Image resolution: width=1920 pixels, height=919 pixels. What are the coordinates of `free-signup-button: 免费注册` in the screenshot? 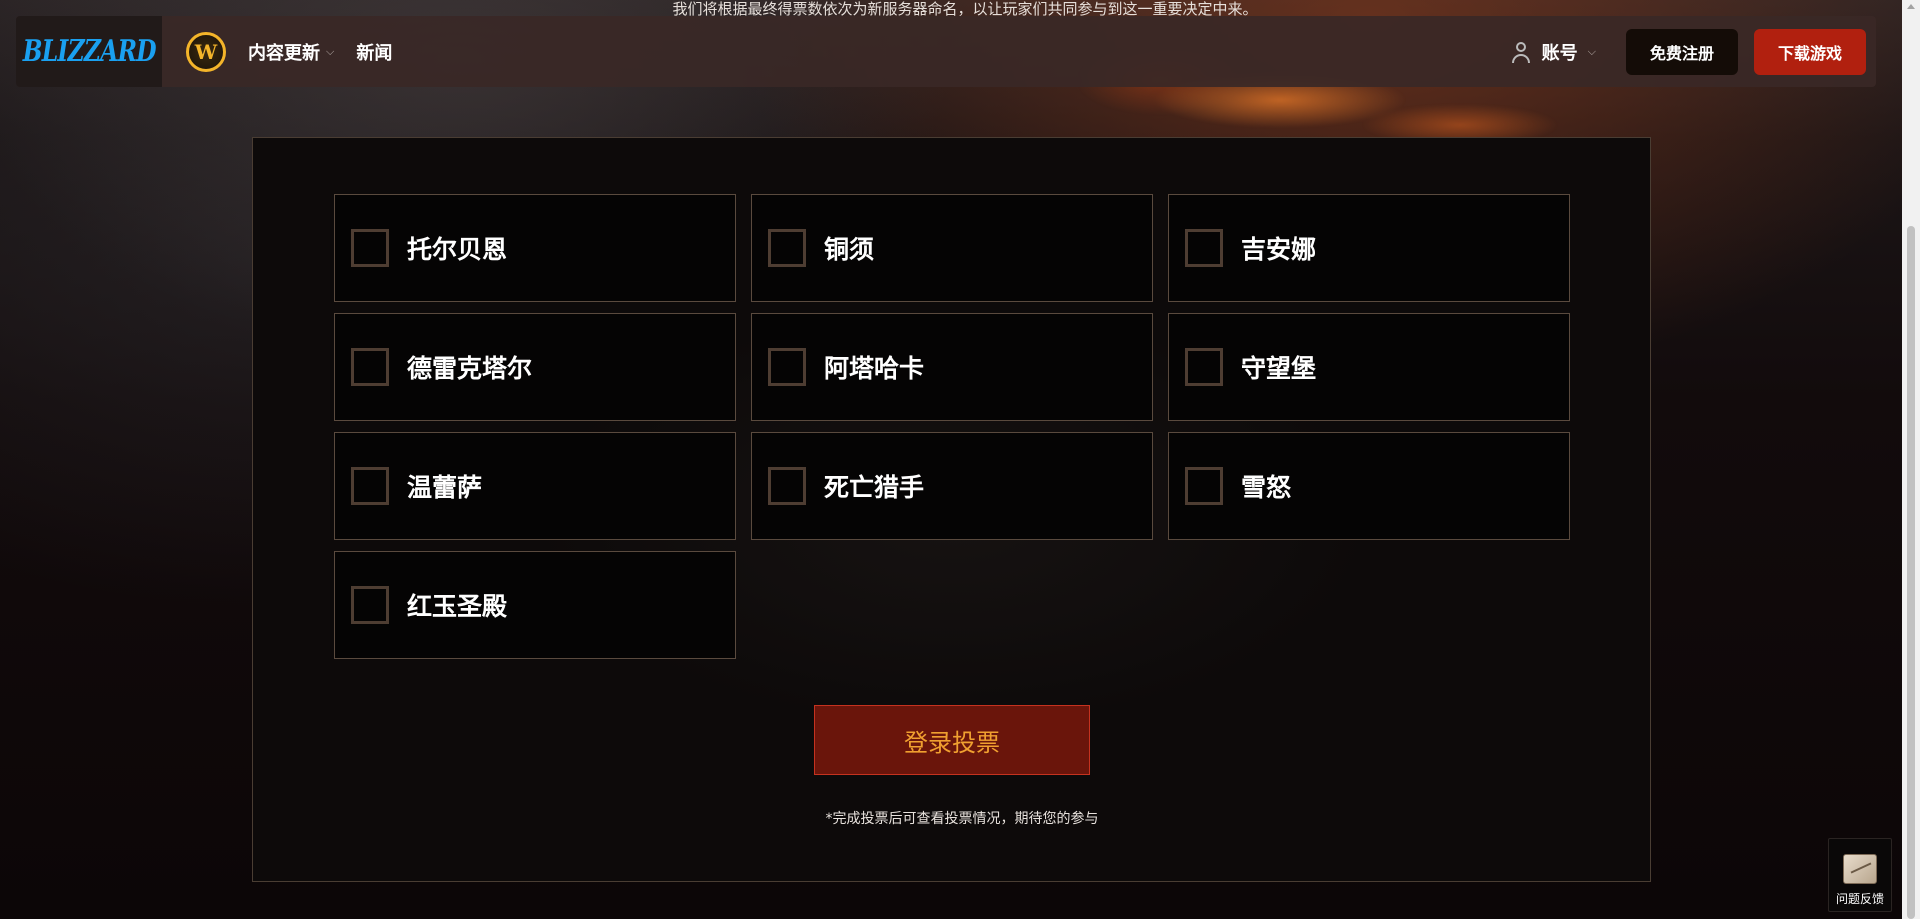 It's located at (1682, 51).